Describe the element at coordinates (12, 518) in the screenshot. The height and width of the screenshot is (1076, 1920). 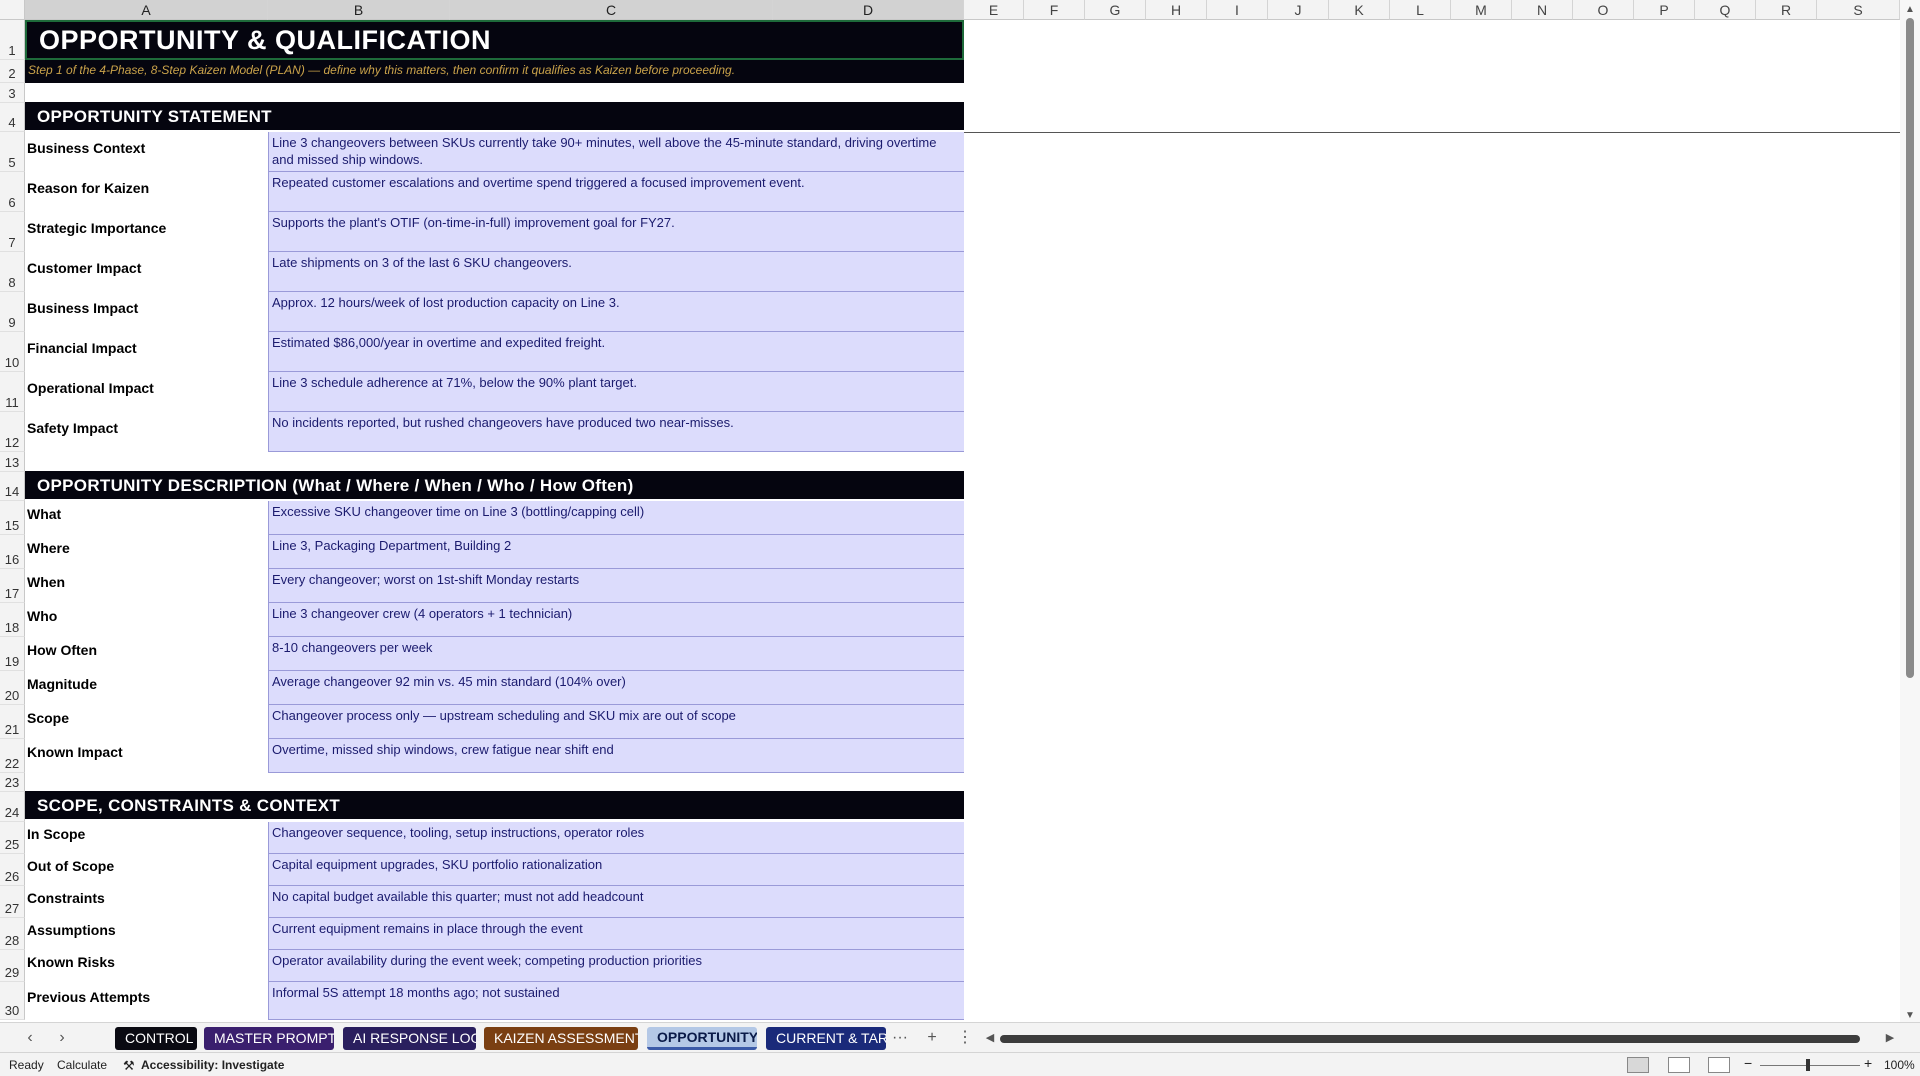
I see `row-header-15: 15` at that location.